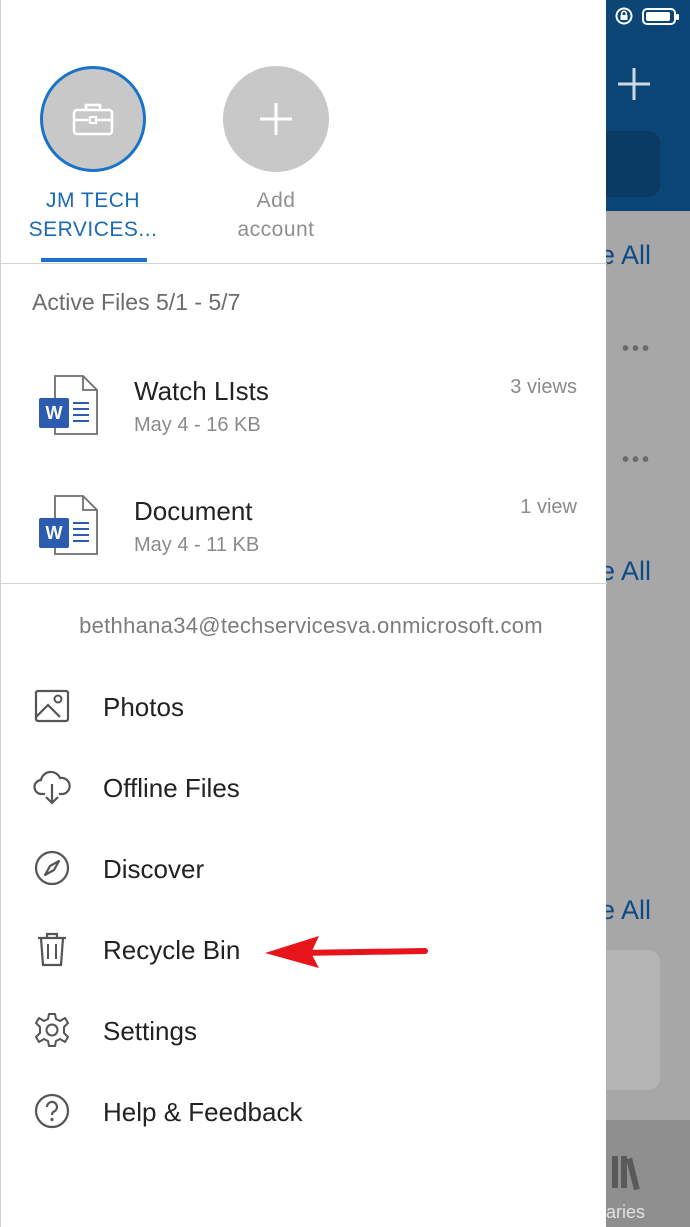 The image size is (690, 1227). What do you see at coordinates (630, 1172) in the screenshot?
I see `libraries-icon` at bounding box center [630, 1172].